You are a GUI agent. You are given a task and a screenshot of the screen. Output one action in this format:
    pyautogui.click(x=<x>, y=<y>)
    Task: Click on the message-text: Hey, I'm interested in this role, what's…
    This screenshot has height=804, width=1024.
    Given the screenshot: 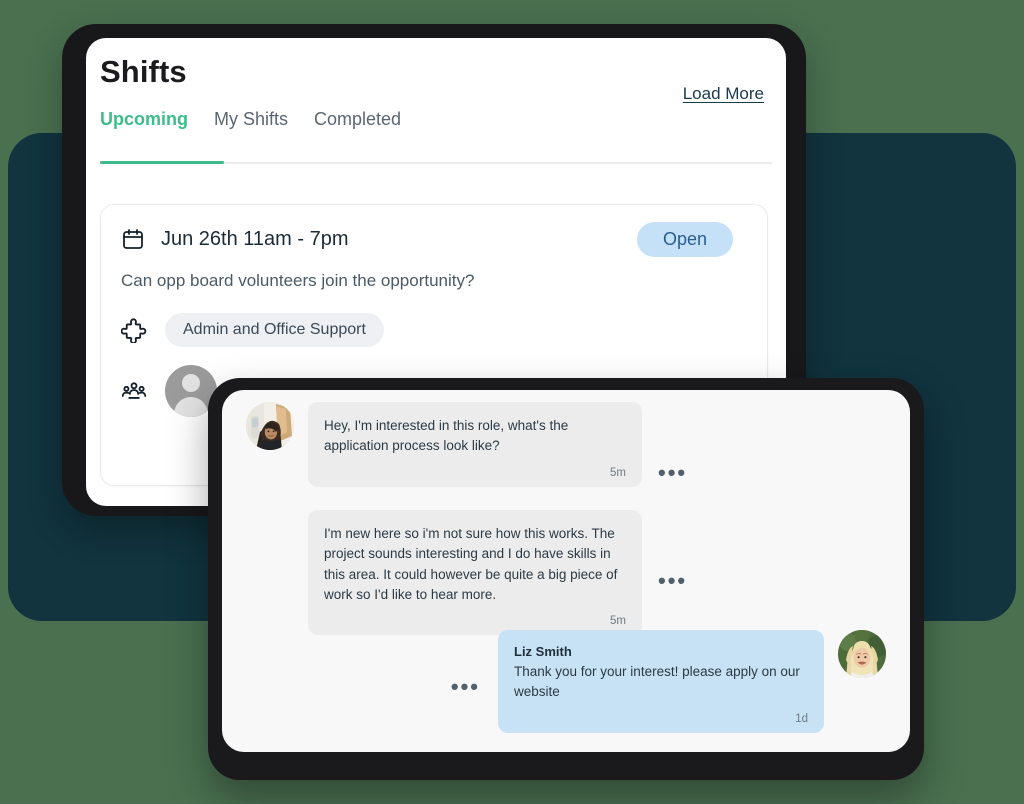 What is the action you would take?
    pyautogui.click(x=446, y=436)
    